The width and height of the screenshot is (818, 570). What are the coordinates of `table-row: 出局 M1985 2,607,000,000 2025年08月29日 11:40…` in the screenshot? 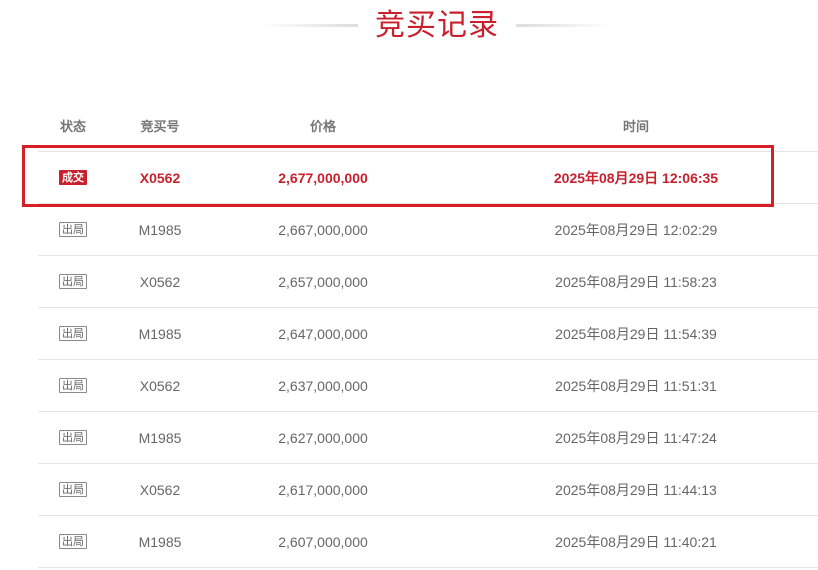 It's located at (428, 542).